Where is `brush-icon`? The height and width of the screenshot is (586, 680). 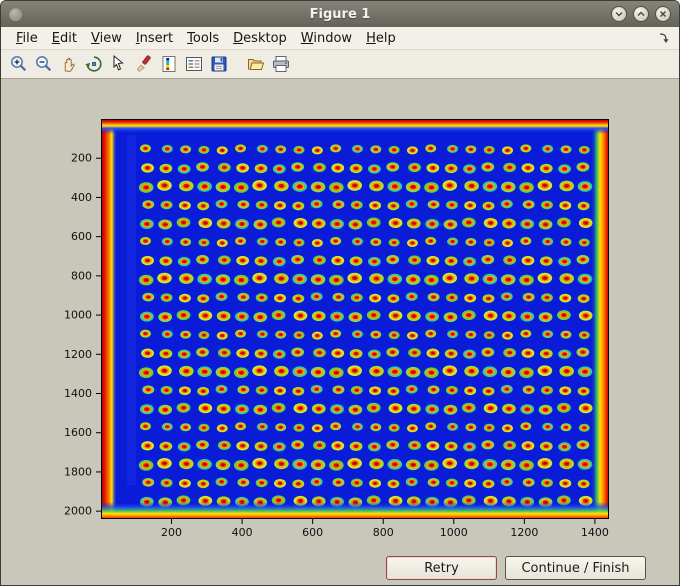
brush-icon is located at coordinates (143, 63).